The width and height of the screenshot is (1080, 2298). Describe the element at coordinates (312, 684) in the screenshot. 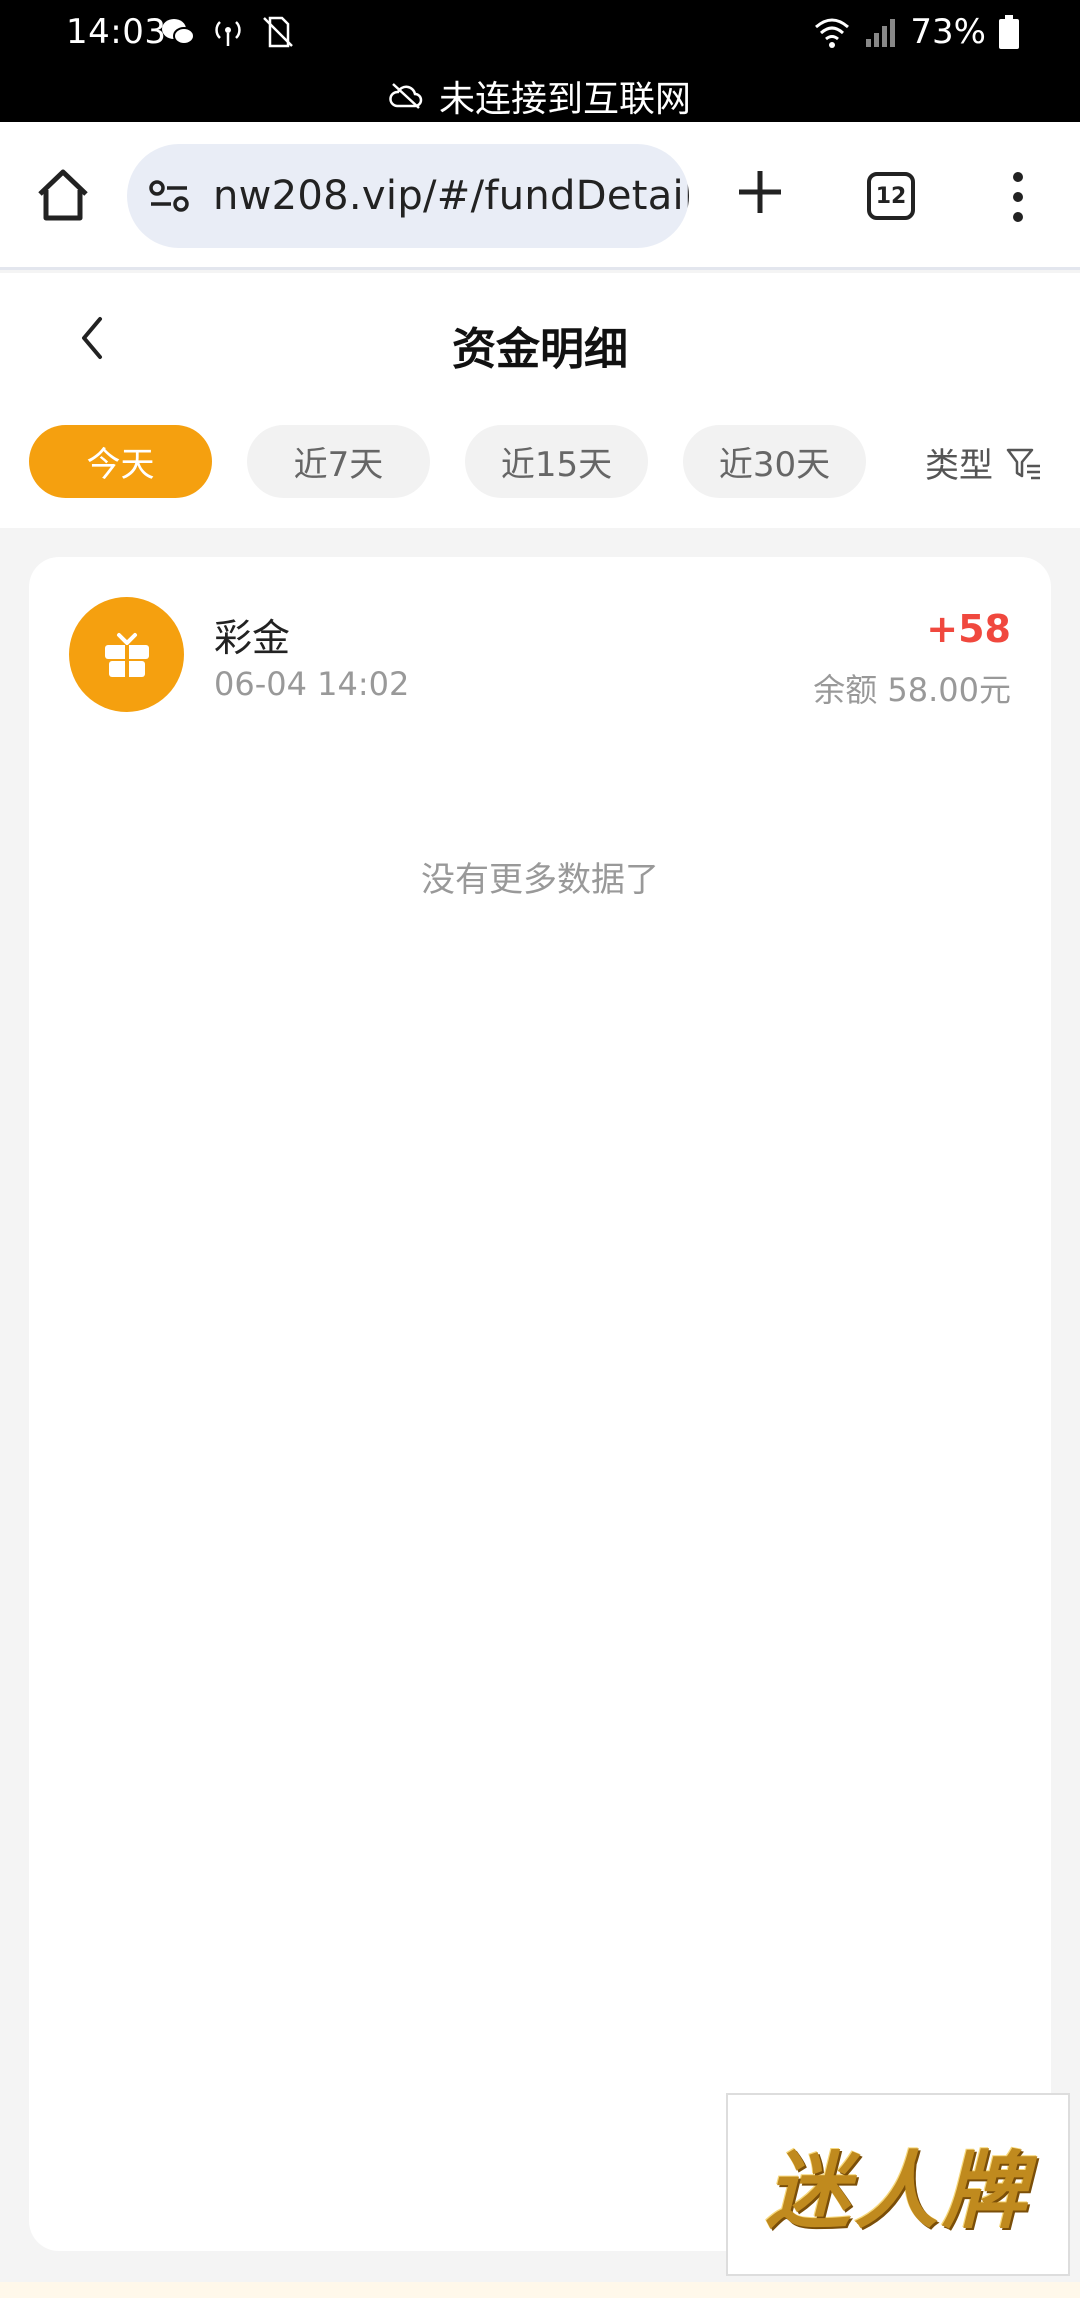

I see `record-time: 06-04 14:02` at that location.